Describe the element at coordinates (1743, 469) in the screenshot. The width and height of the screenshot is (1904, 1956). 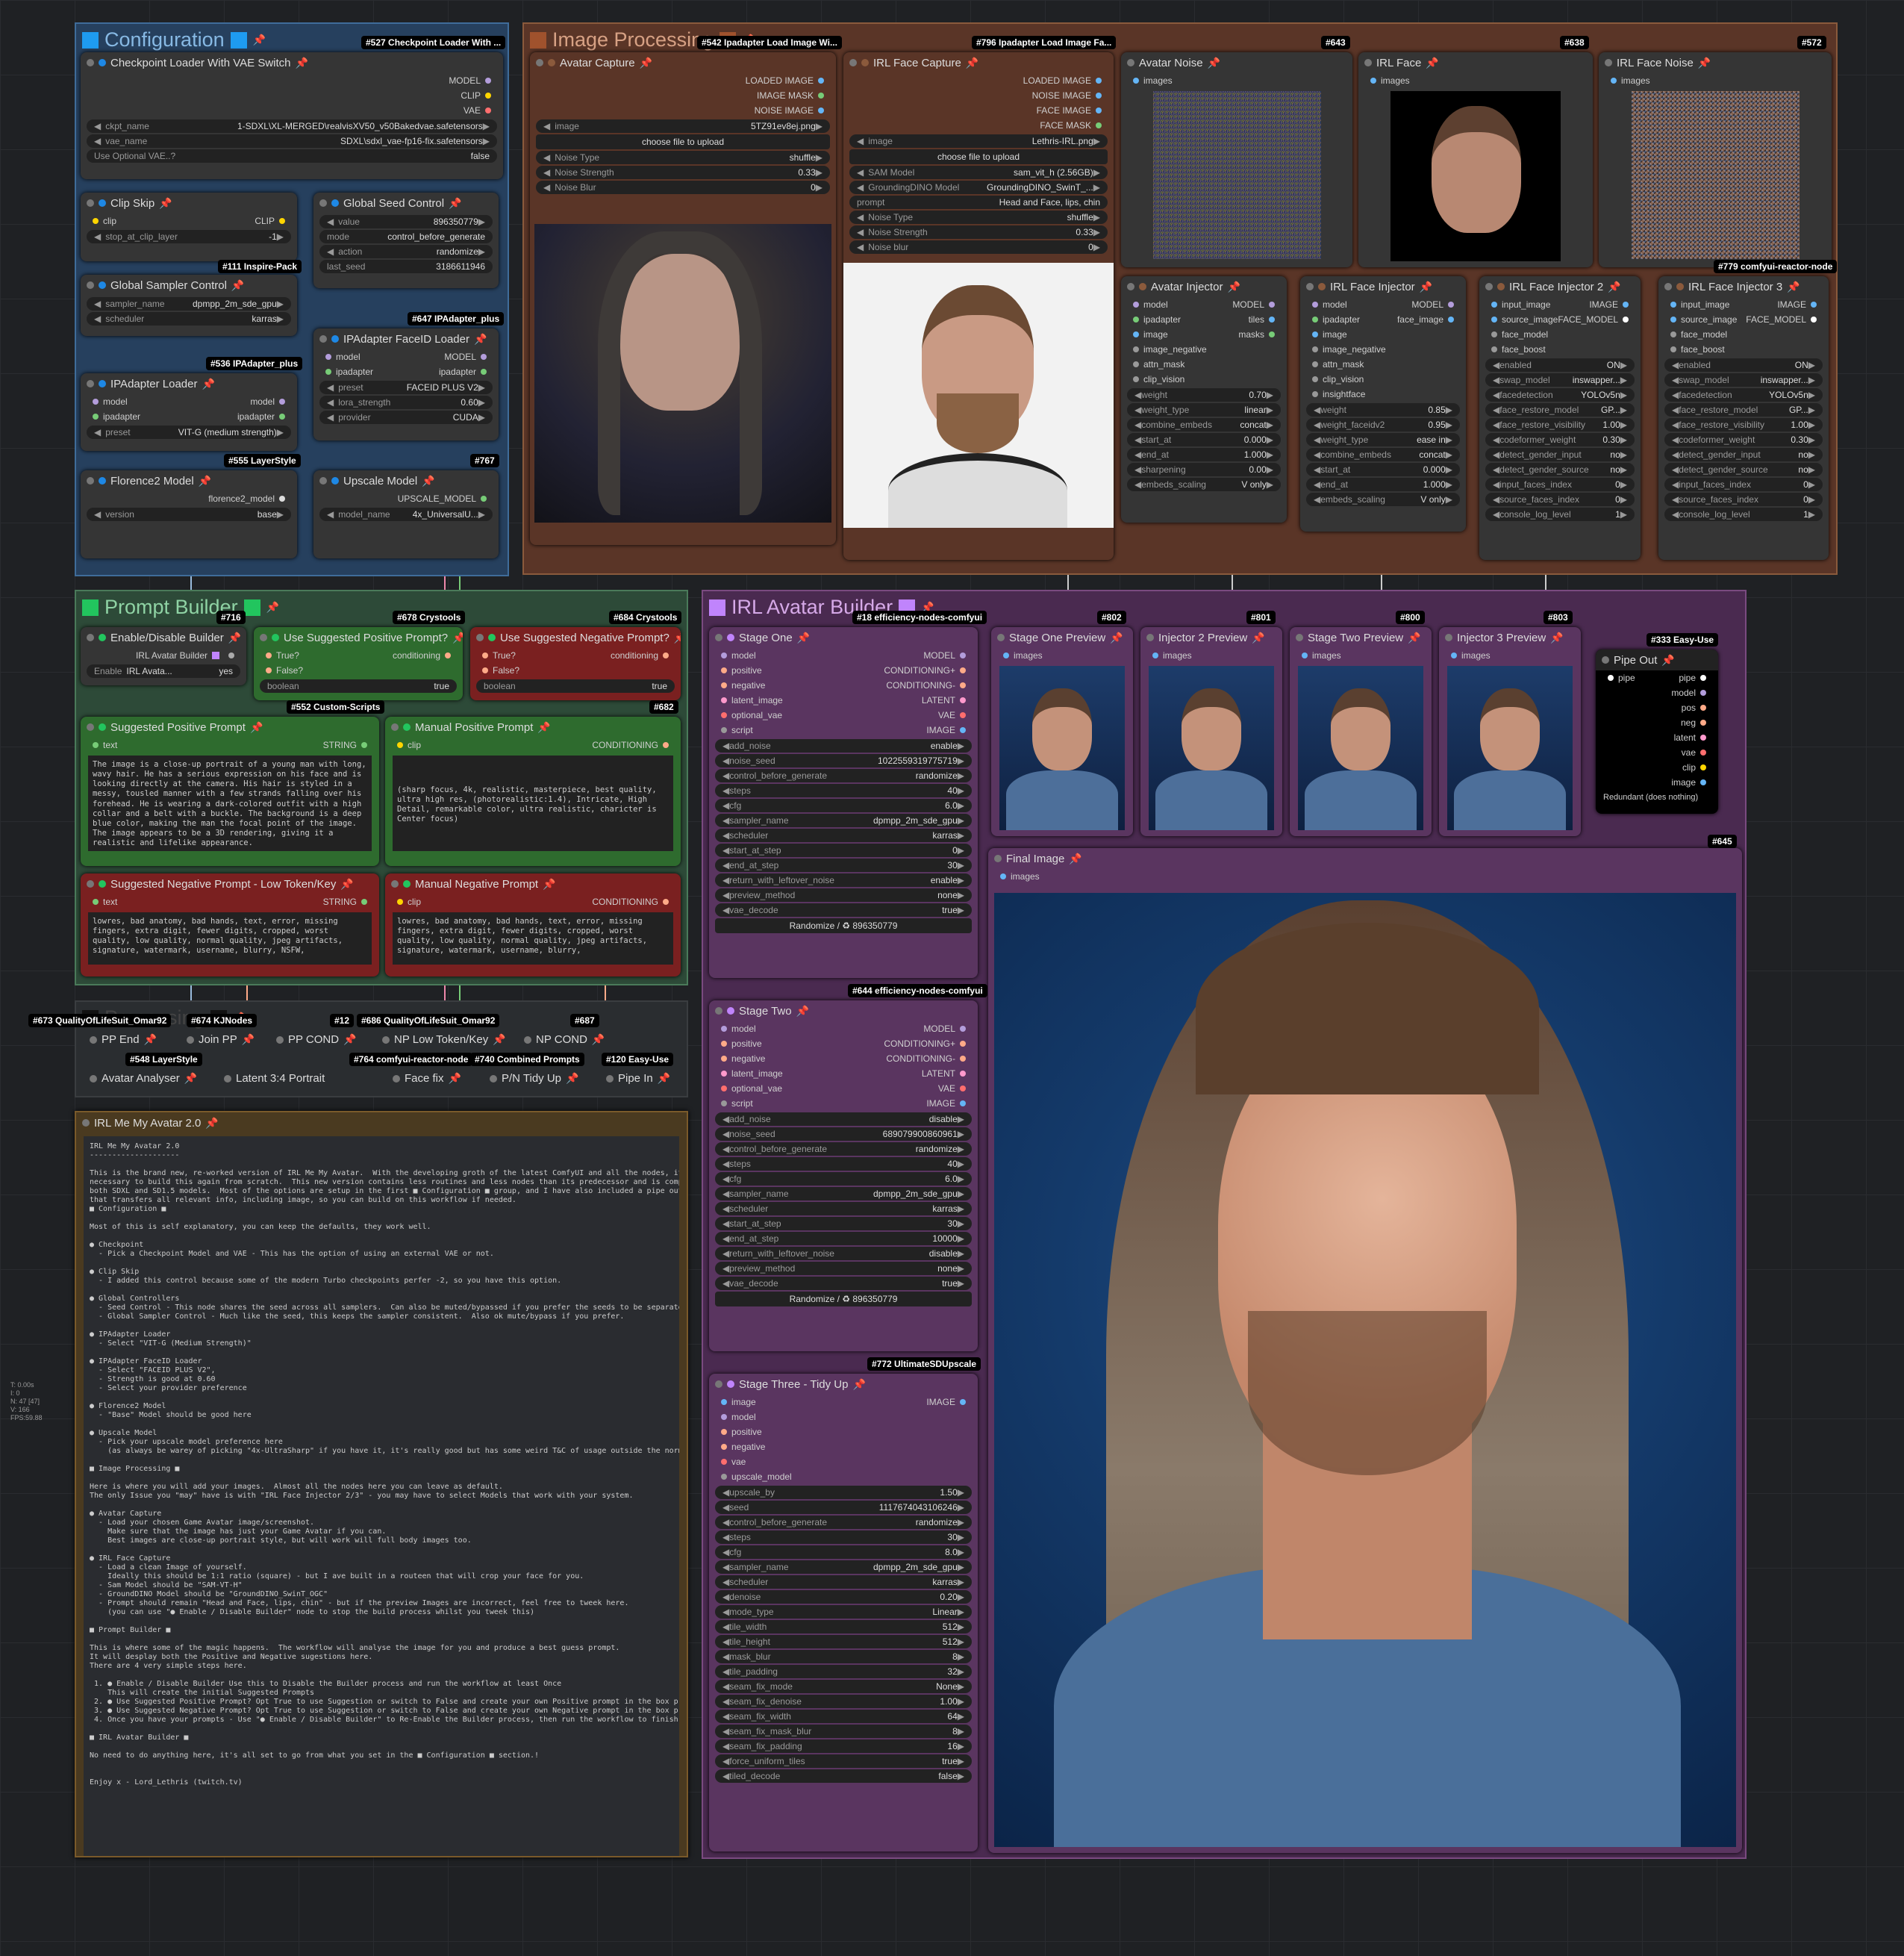
I see `widget-detect_gender_source: ◀ detect_gender_source no ▶` at that location.